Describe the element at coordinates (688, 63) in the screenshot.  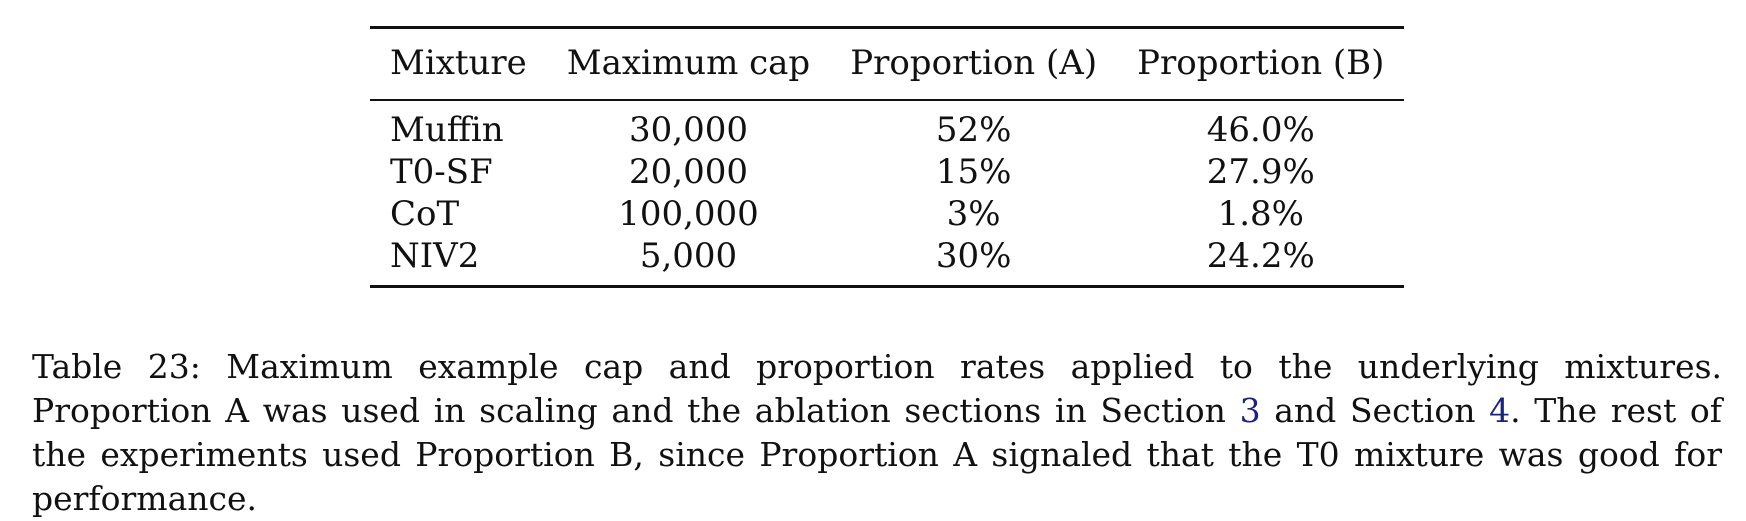
I see `header-maximum-cap: Maximum cap` at that location.